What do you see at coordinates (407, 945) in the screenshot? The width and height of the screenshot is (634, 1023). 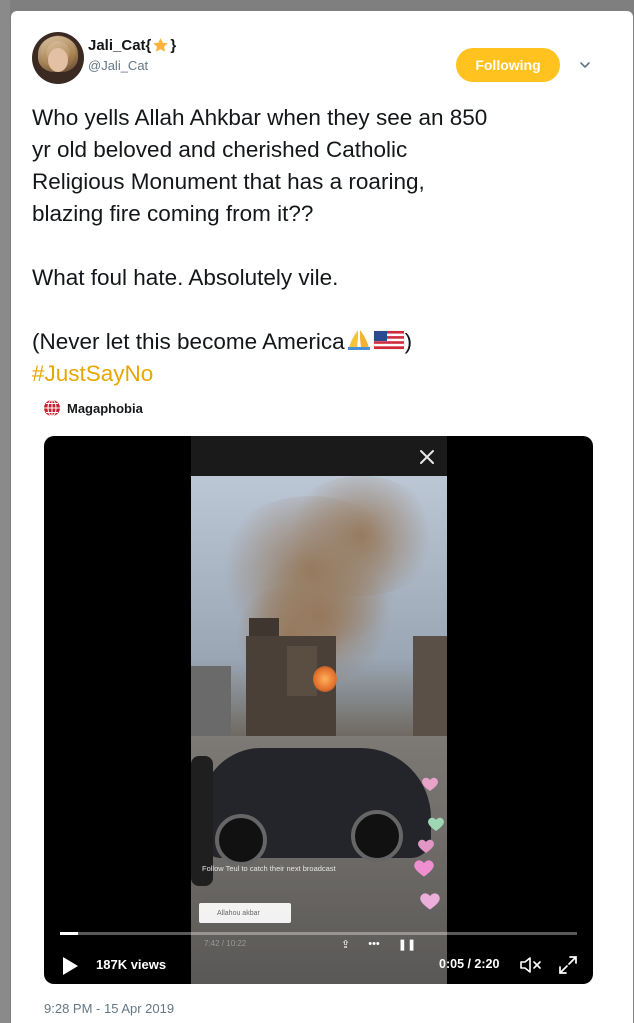 I see `pause-icon: ❚❚` at bounding box center [407, 945].